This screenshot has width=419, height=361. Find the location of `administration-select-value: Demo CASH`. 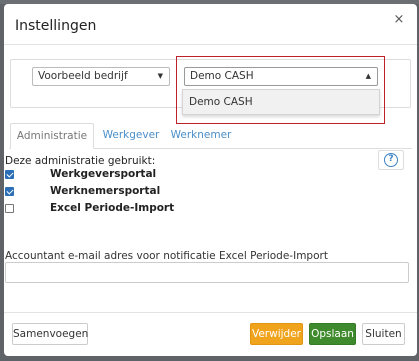

administration-select-value: Demo CASH is located at coordinates (222, 76).